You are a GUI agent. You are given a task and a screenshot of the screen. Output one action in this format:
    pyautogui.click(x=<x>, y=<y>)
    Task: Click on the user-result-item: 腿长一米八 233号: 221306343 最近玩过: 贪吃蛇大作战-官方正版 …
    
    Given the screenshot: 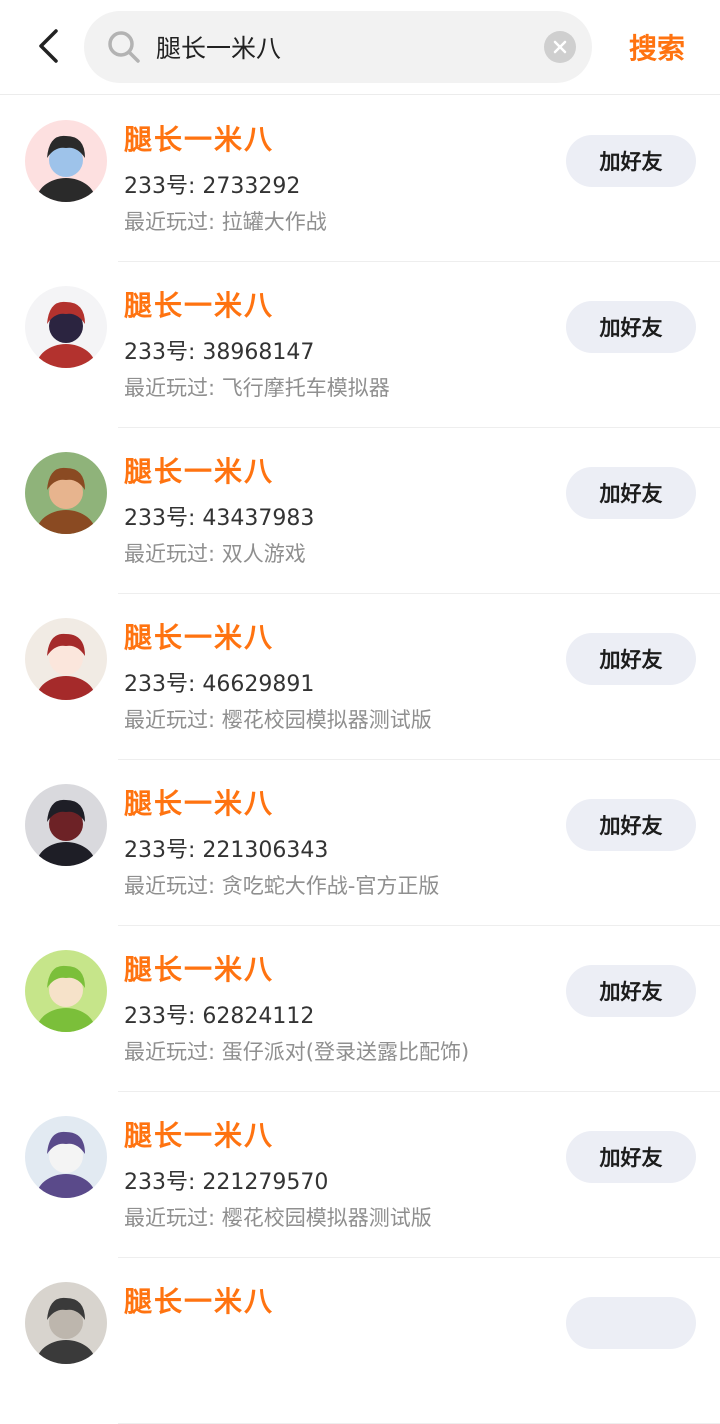 What is the action you would take?
    pyautogui.click(x=360, y=843)
    